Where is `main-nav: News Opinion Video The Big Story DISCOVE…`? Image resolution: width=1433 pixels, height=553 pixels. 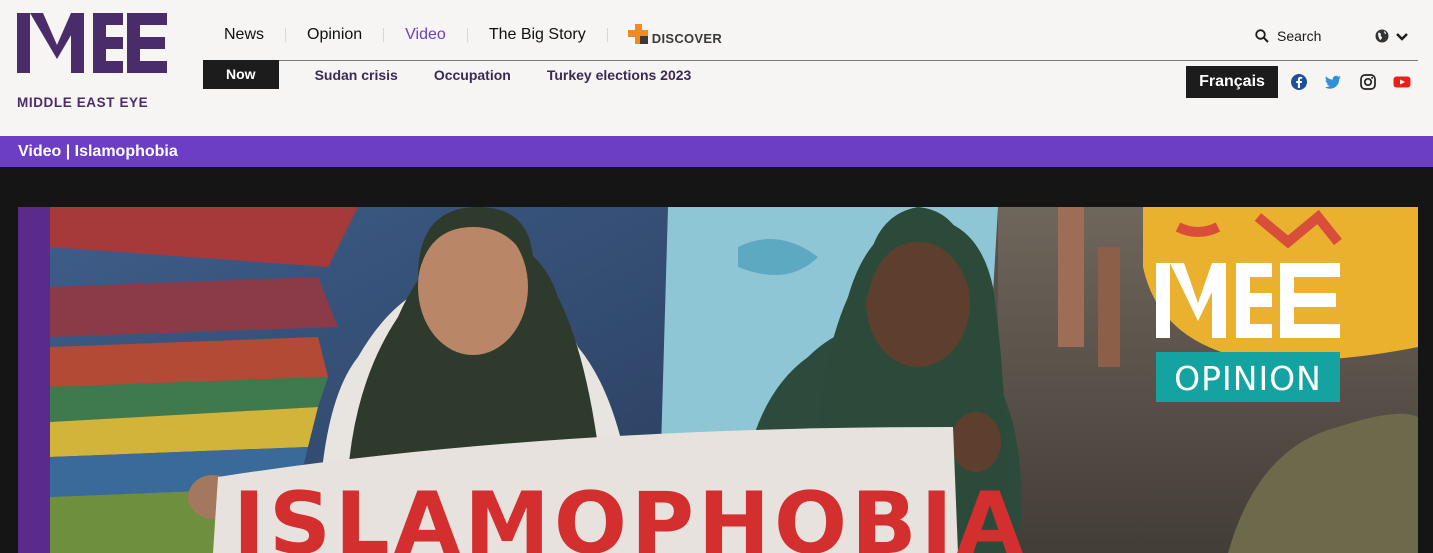
main-nav: News Opinion Video The Big Story DISCOVE… is located at coordinates (462, 35).